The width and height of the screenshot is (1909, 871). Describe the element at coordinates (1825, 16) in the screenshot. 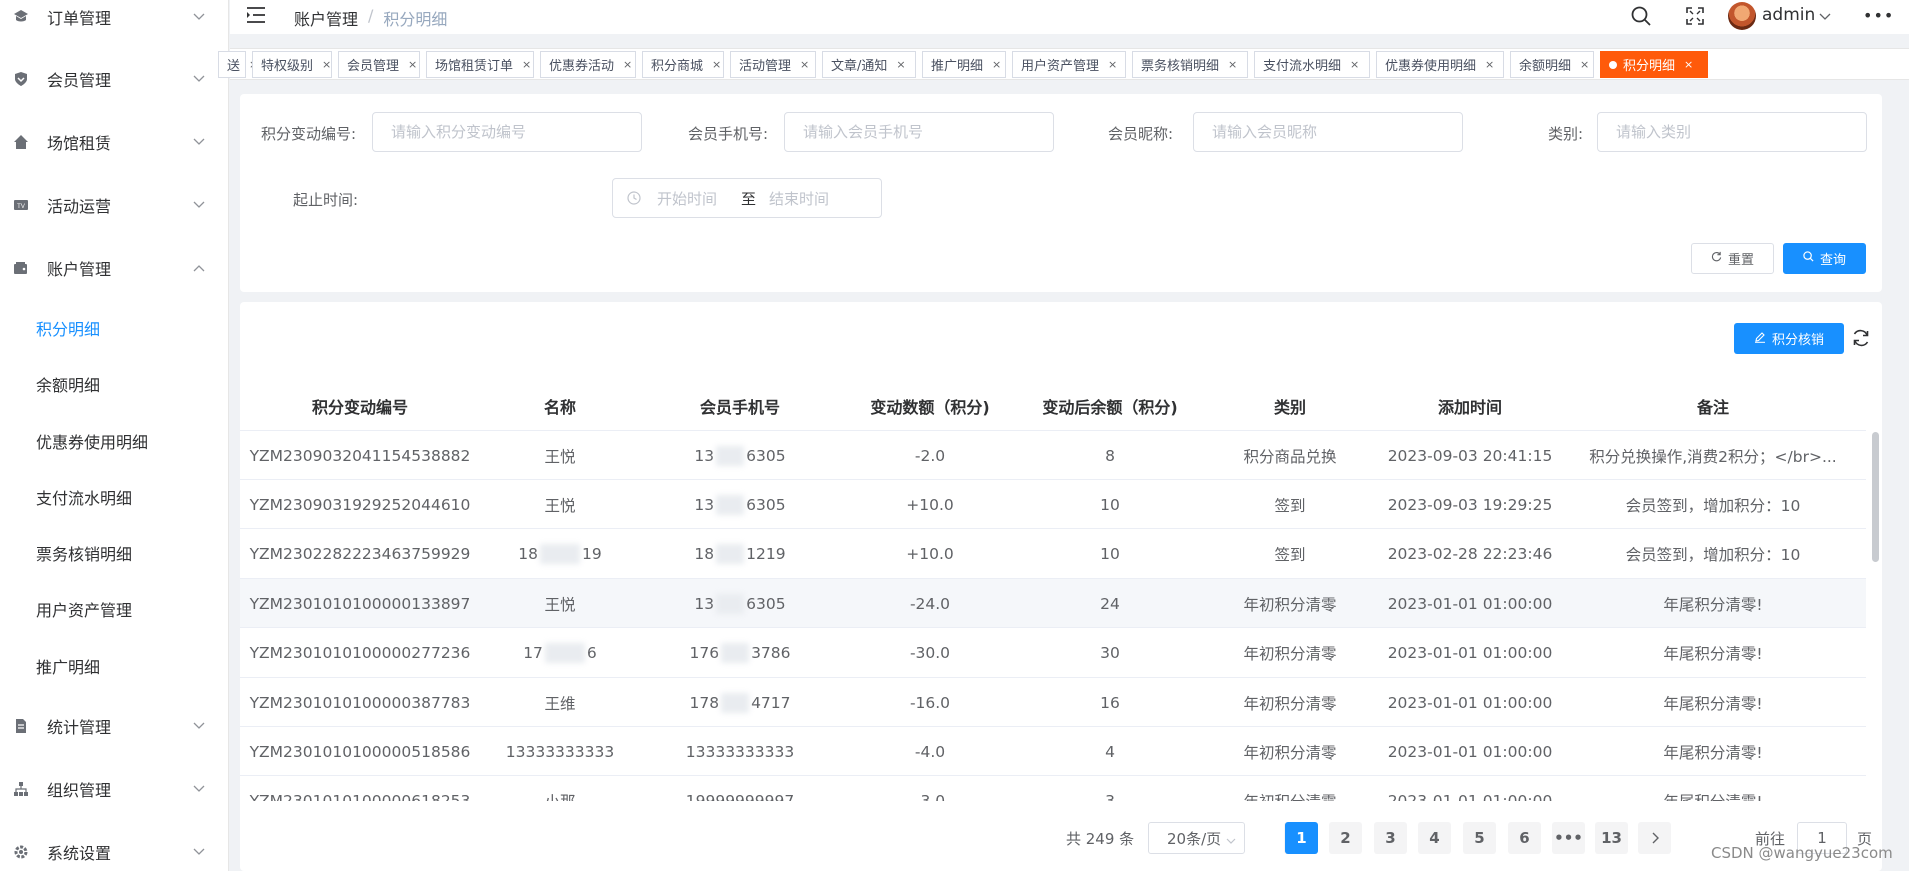

I see `chevron-down-icon` at that location.